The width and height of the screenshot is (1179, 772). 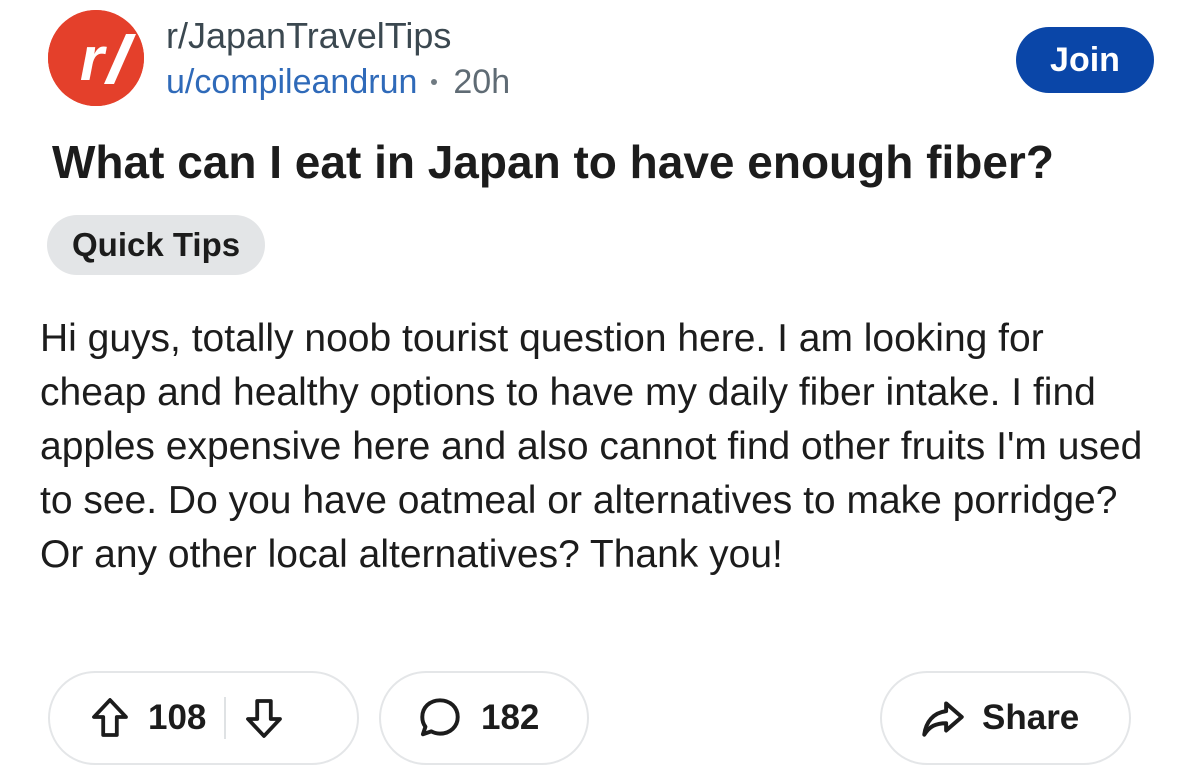 I want to click on downvote-arrow-icon, so click(x=264, y=718).